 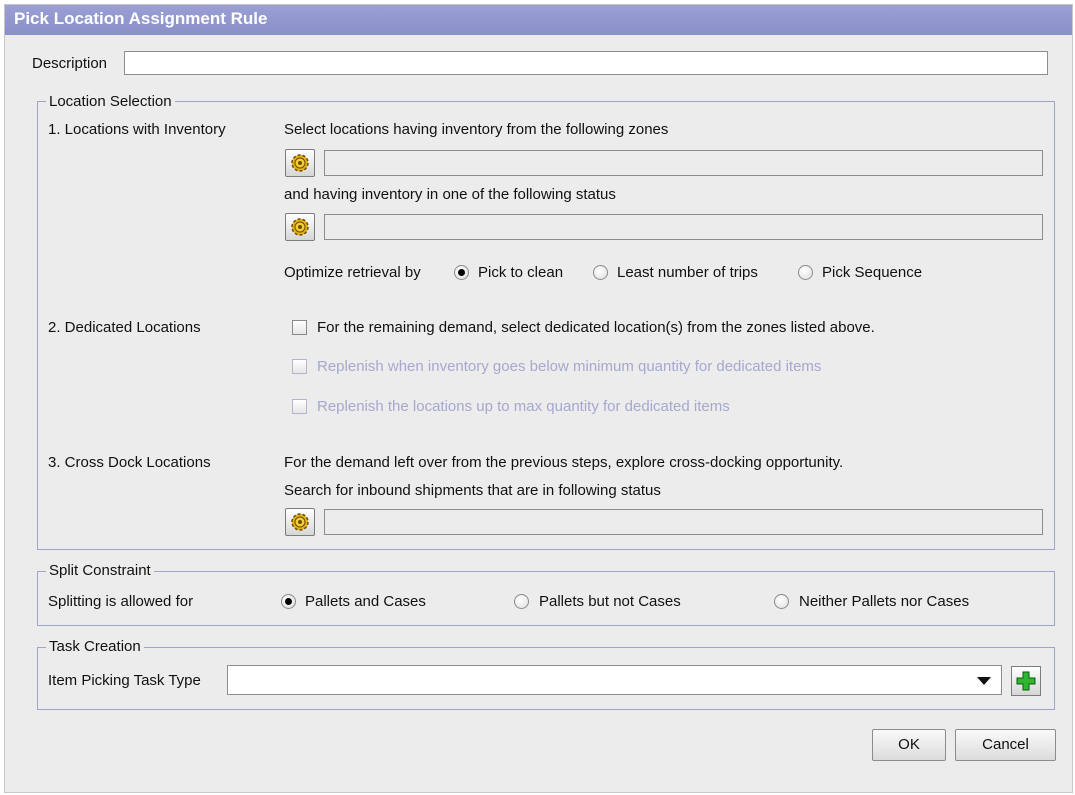 I want to click on green-plus-icon, so click(x=1026, y=681).